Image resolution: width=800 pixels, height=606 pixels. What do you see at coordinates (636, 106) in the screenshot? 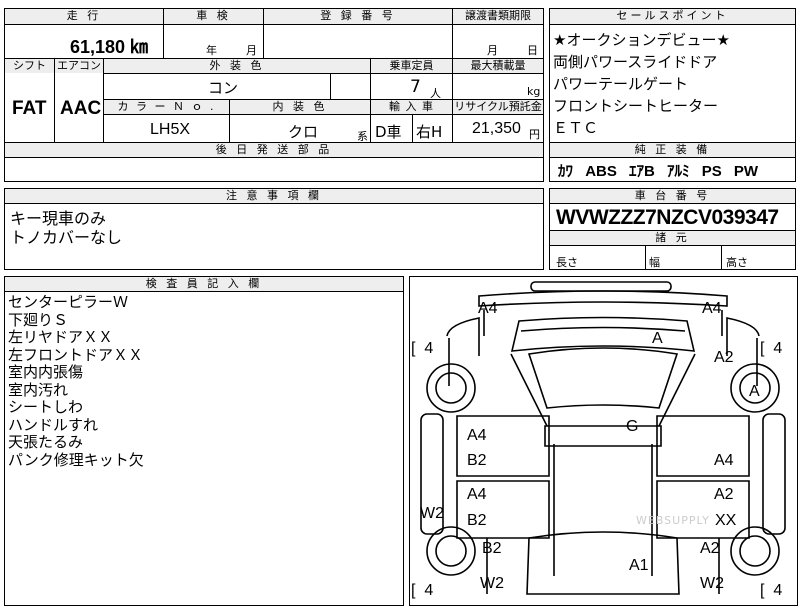
I see `sales-point-item: フロントシートヒーター` at bounding box center [636, 106].